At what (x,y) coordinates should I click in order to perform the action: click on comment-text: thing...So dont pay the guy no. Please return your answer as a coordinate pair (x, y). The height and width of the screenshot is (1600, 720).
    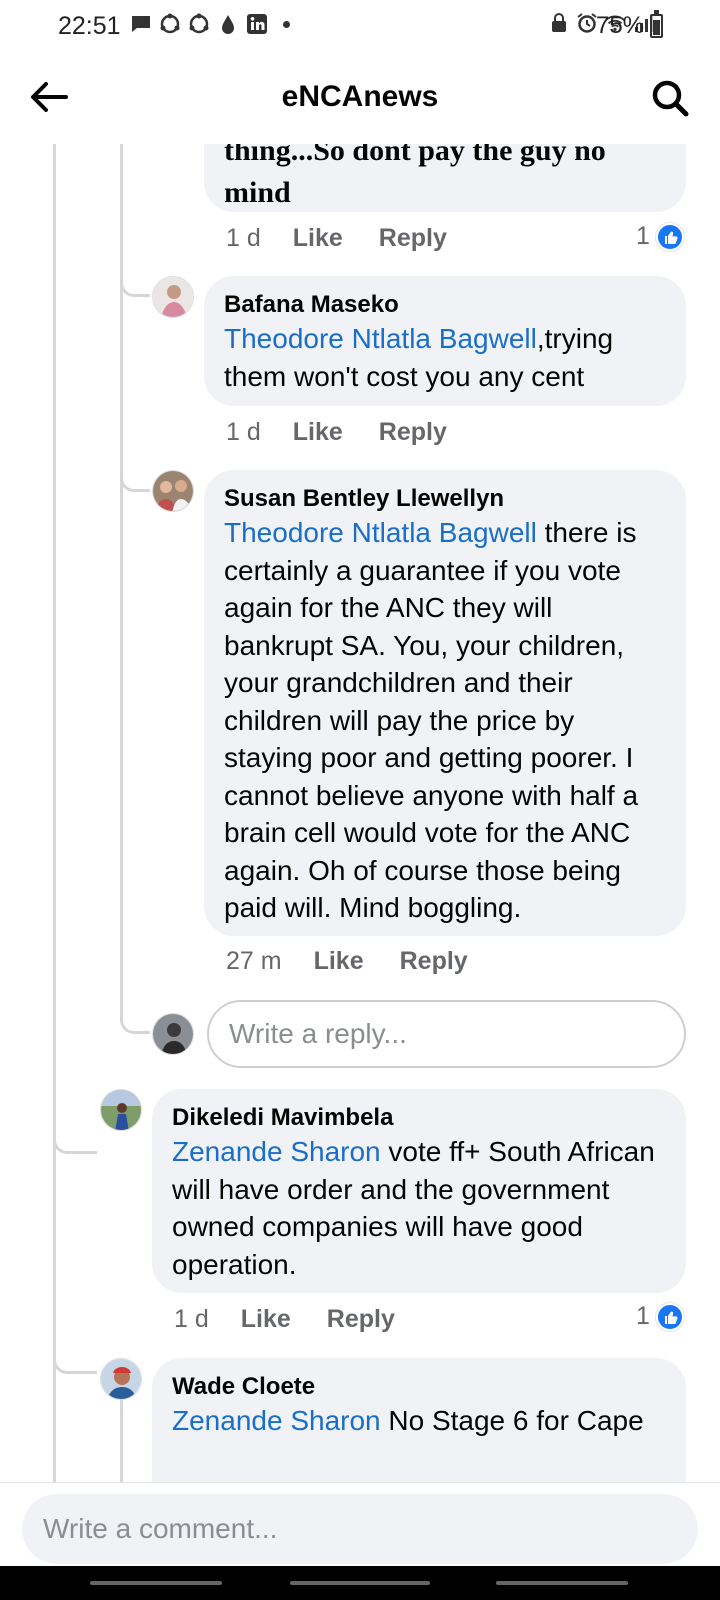
    Looking at the image, I should click on (415, 155).